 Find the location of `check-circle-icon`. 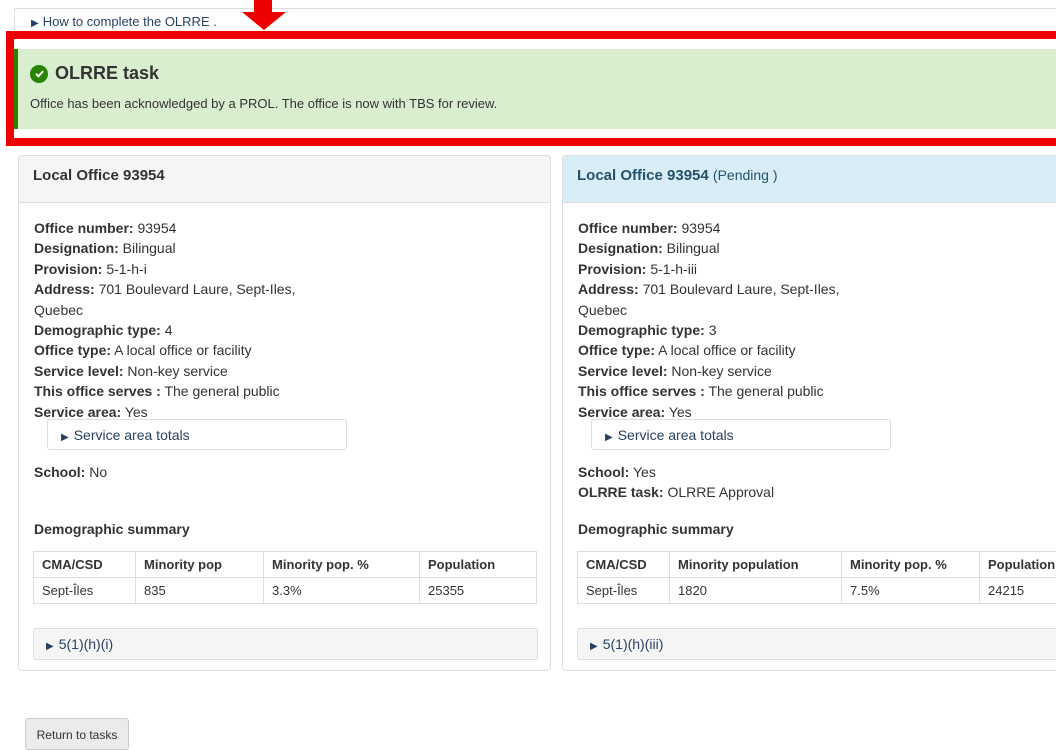

check-circle-icon is located at coordinates (39, 73).